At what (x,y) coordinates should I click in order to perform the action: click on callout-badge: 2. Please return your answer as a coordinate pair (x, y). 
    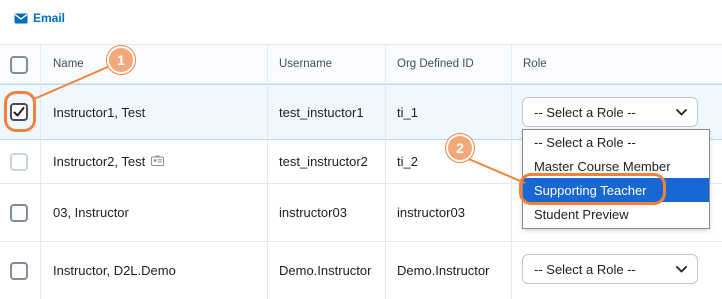
    Looking at the image, I should click on (460, 148).